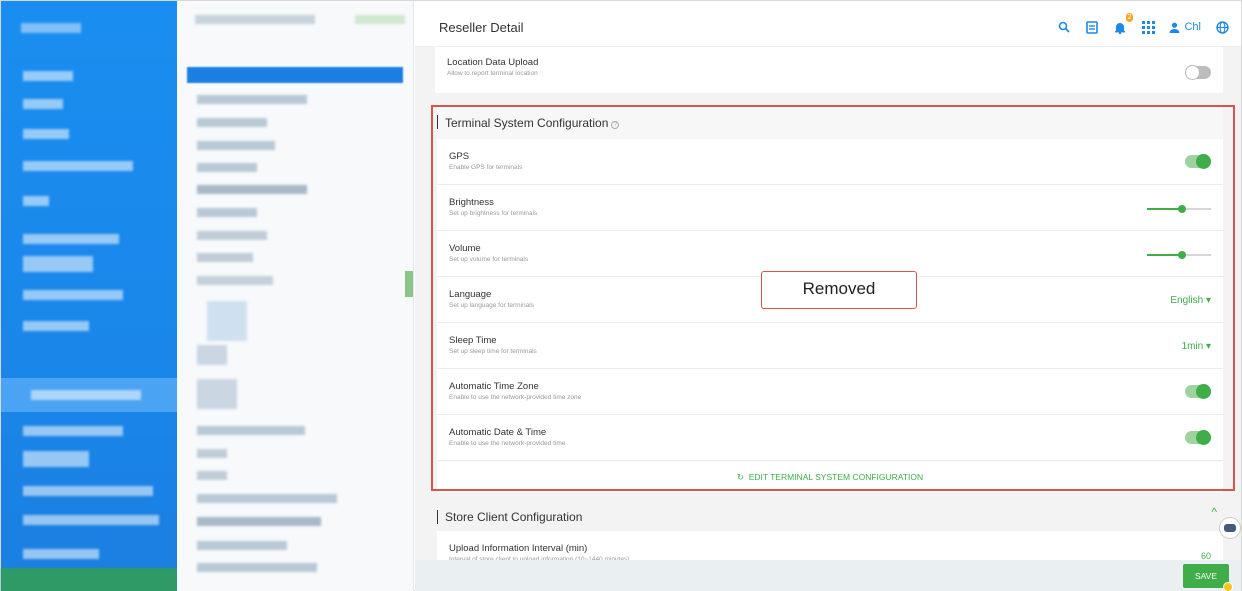  I want to click on nav-footer, so click(89, 579).